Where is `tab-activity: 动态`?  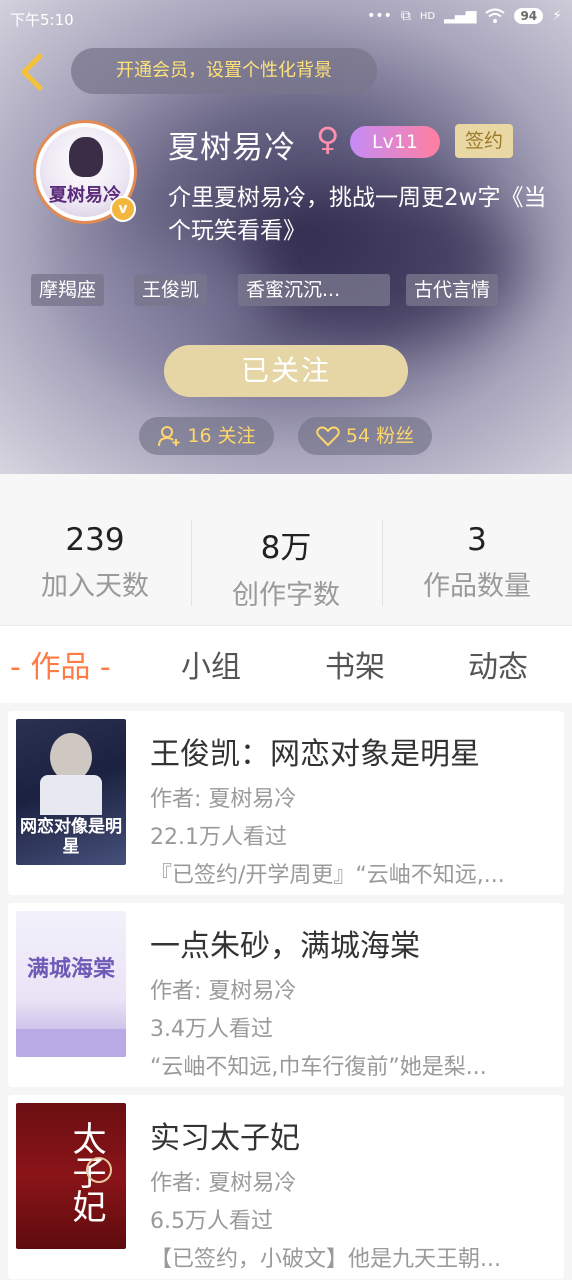
tab-activity: 动态 is located at coordinates (498, 664).